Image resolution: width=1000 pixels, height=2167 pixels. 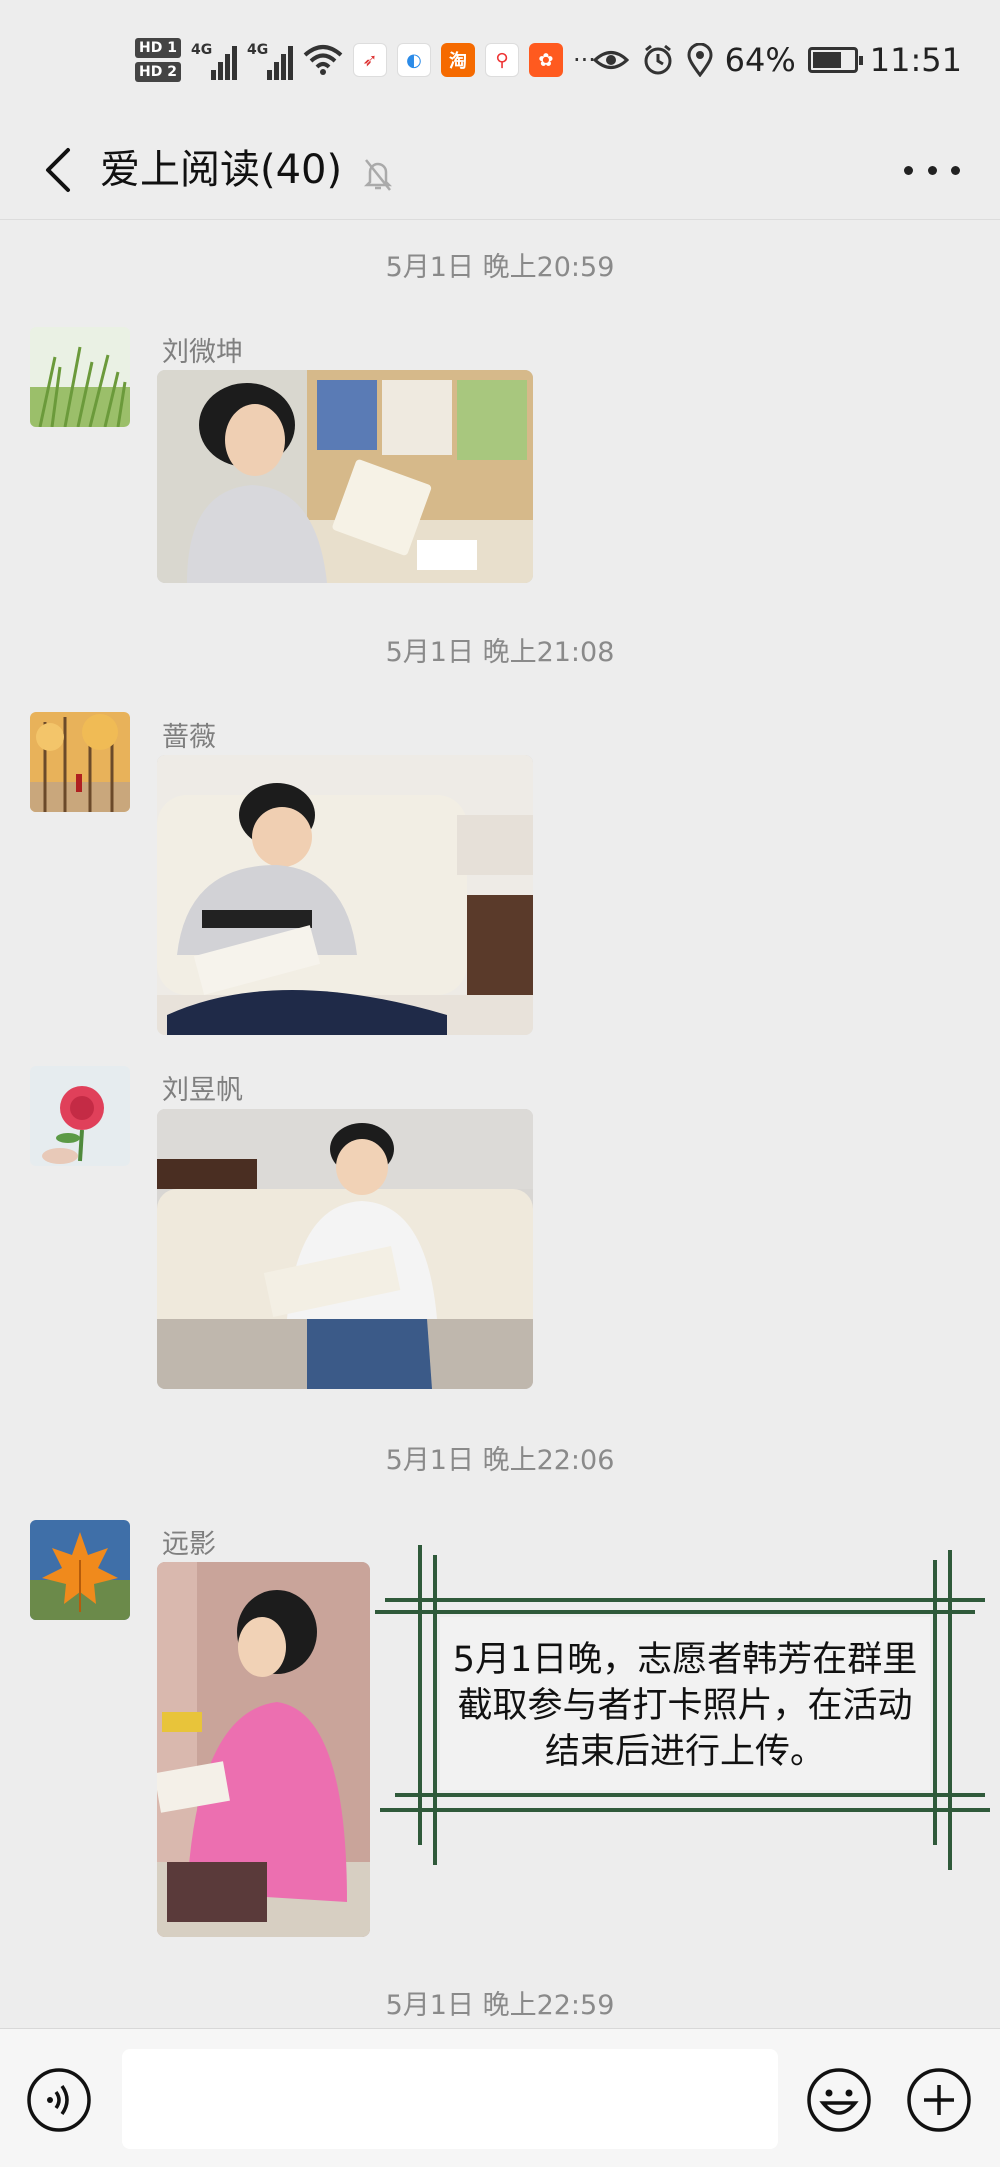 I want to click on plus-icon, so click(x=939, y=2100).